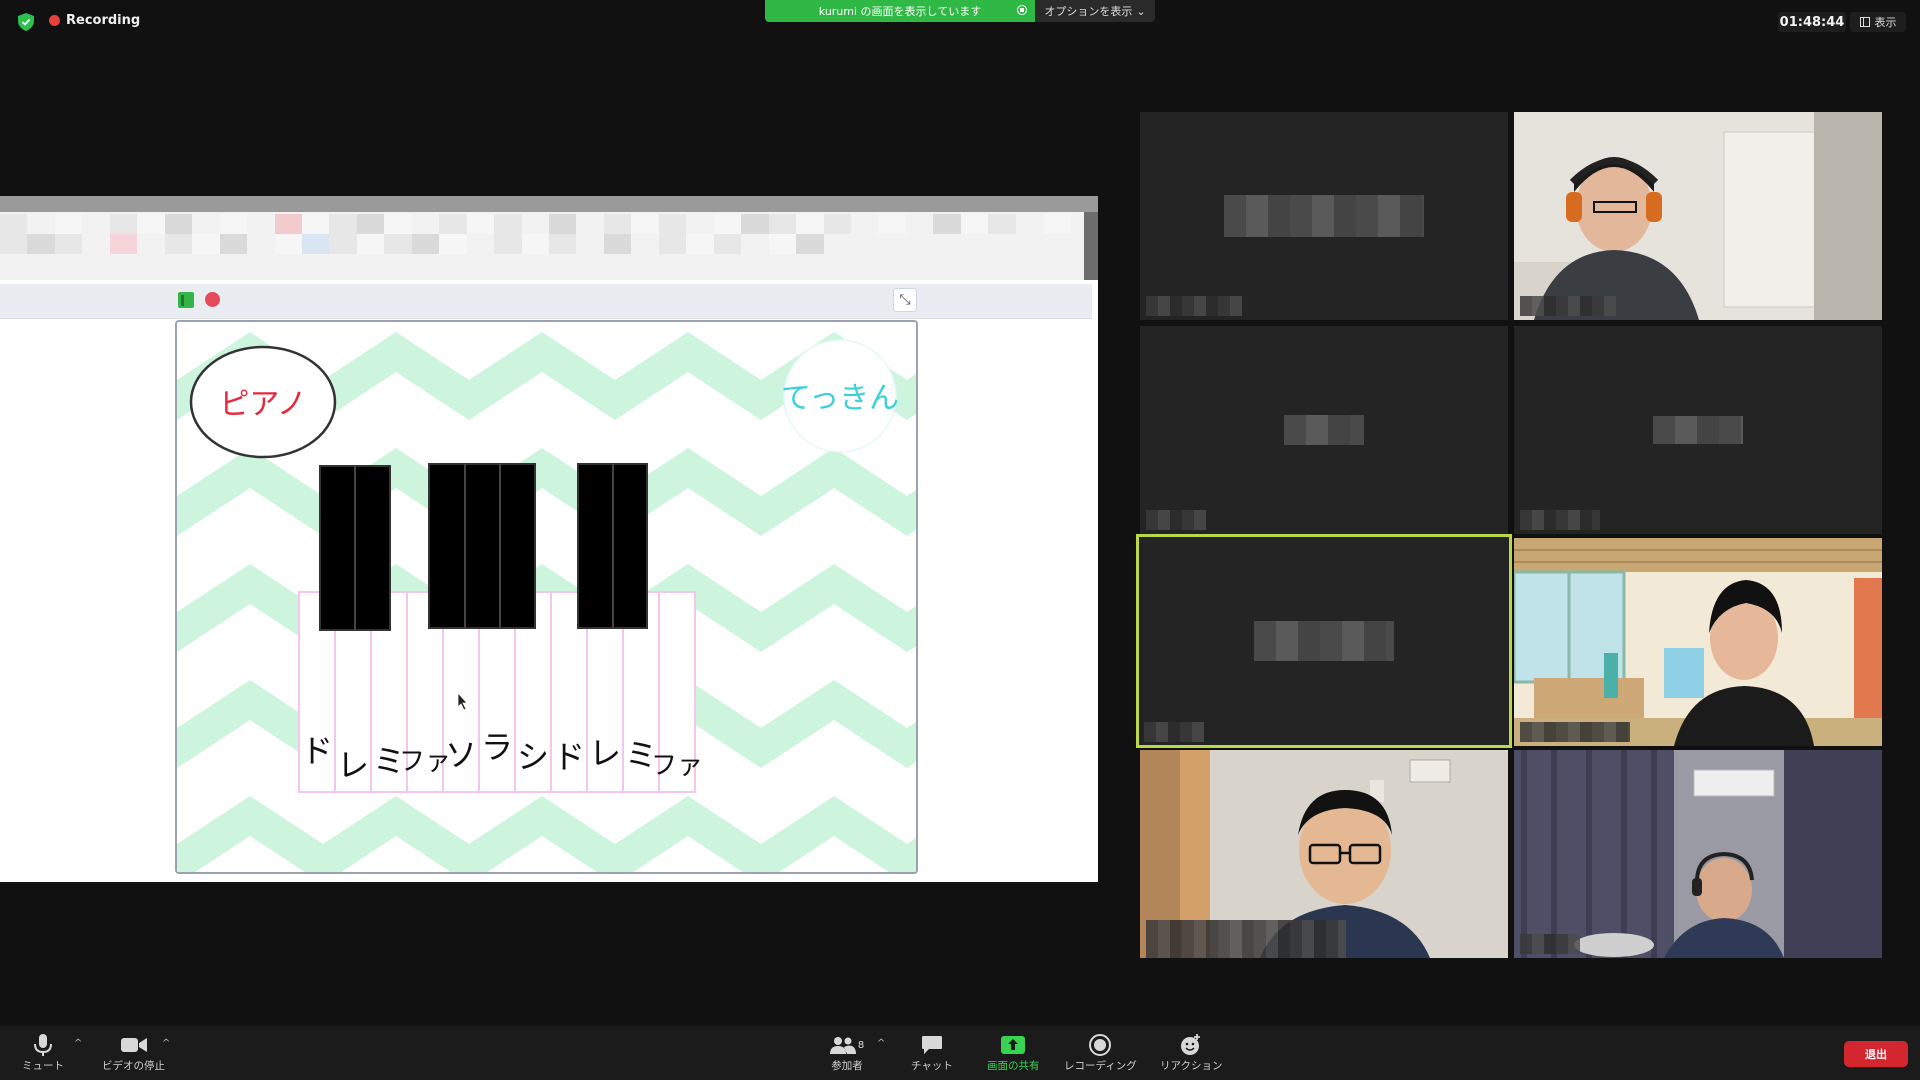  What do you see at coordinates (1088, 11) in the screenshot?
I see `view-options-label: オプションを表示` at bounding box center [1088, 11].